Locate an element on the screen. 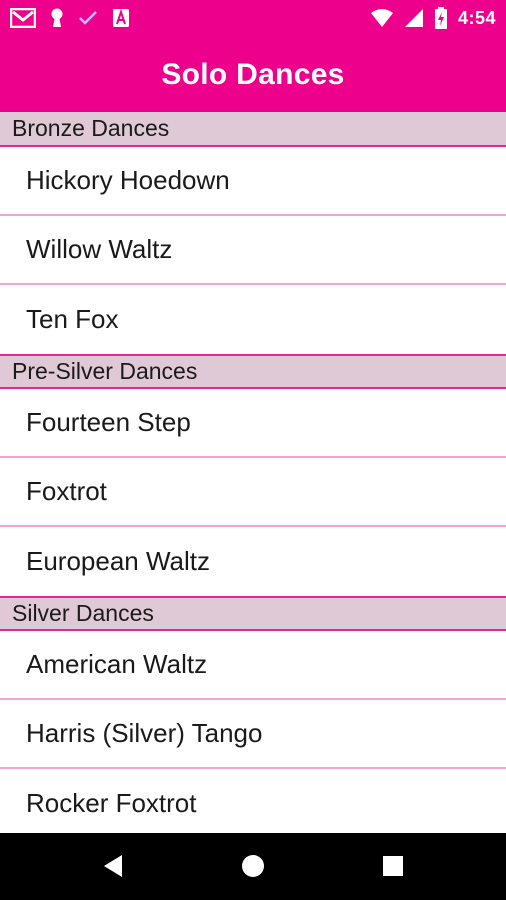 The height and width of the screenshot is (900, 506). home-icon is located at coordinates (253, 866).